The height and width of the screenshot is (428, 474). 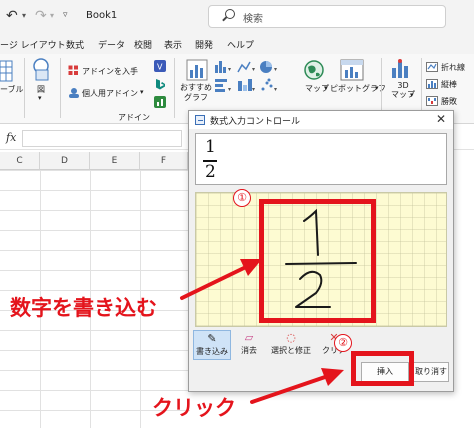 What do you see at coordinates (83, 308) in the screenshot?
I see `write-callout-text: 数字を書き込む` at bounding box center [83, 308].